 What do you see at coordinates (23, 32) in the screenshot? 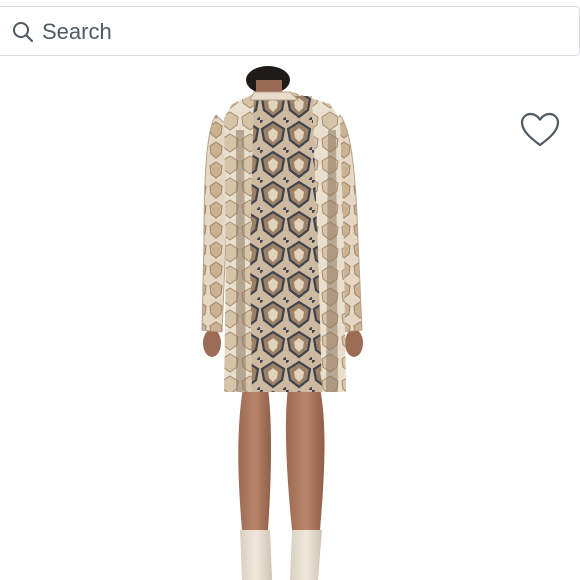
I see `search-icon` at bounding box center [23, 32].